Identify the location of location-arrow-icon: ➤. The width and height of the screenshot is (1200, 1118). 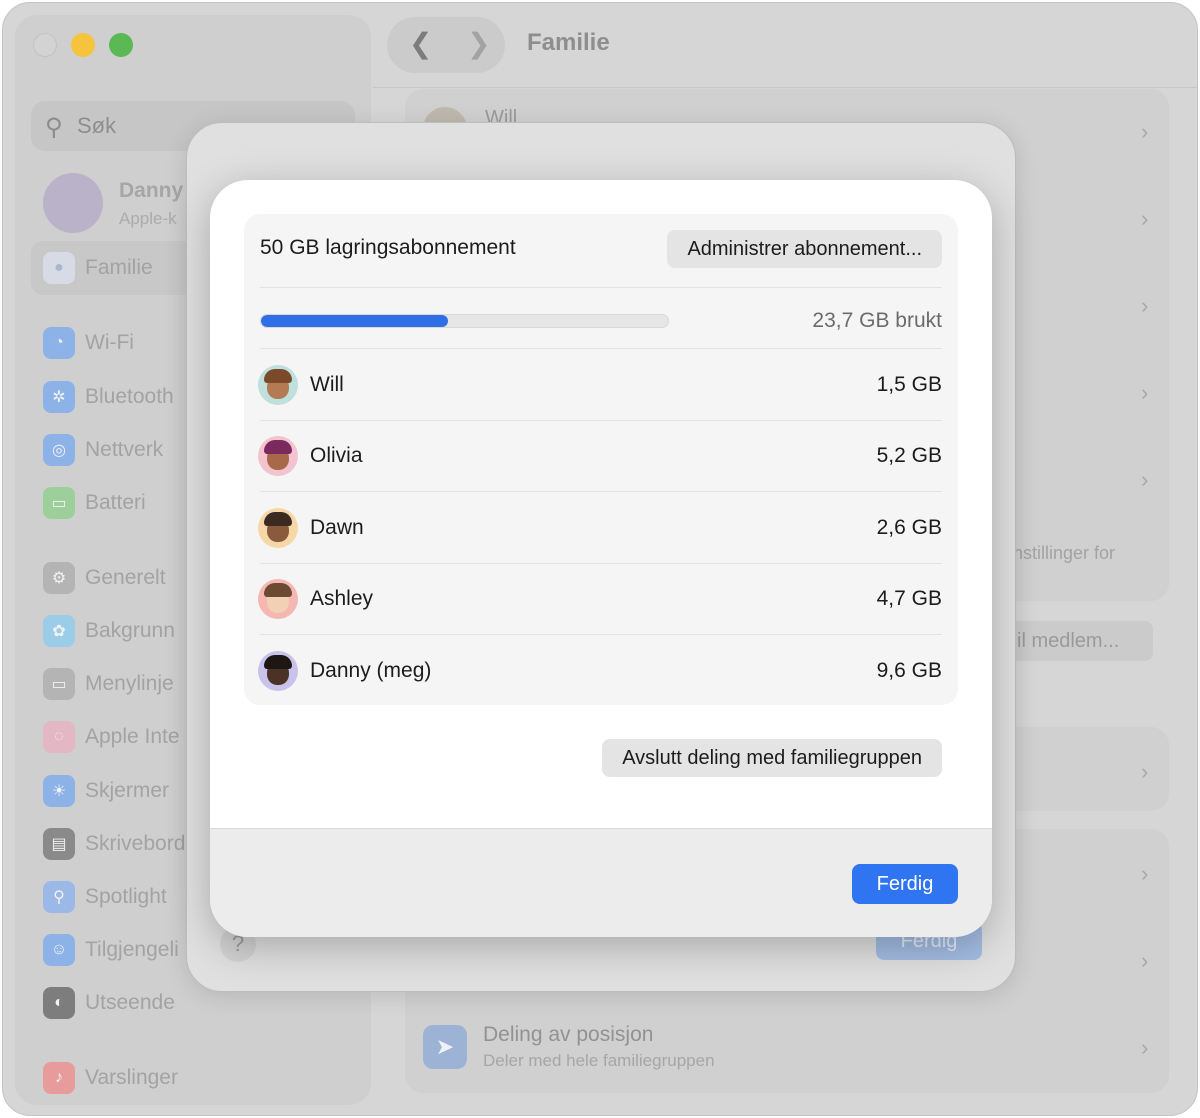
(445, 1047).